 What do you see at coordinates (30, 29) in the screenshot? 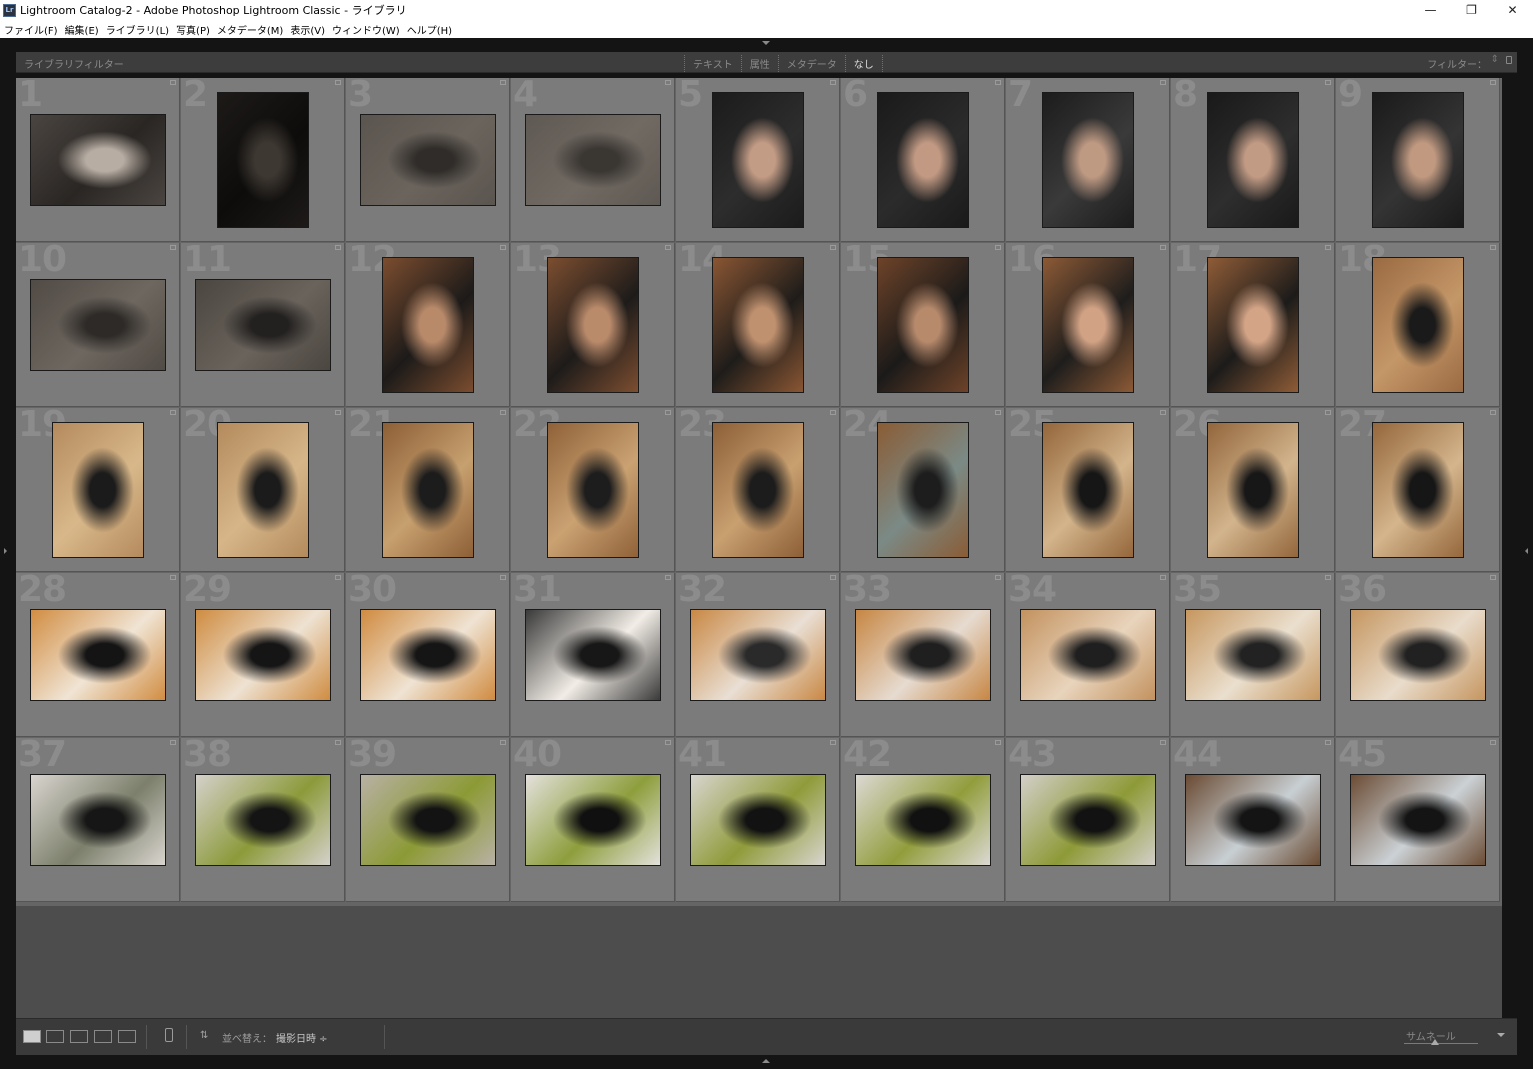
I see `menu-item: ファイル(F)` at bounding box center [30, 29].